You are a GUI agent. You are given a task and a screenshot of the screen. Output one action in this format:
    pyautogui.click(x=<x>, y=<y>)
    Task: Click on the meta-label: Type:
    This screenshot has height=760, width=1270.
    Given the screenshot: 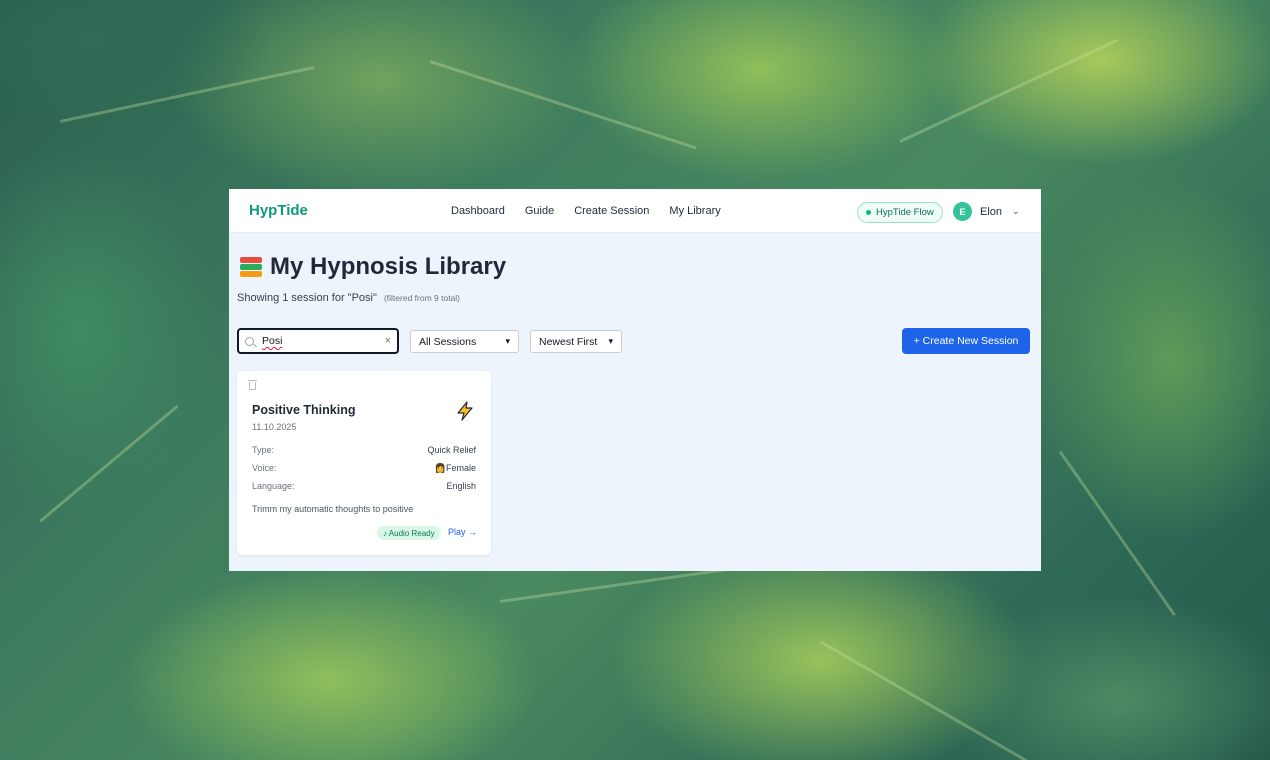 What is the action you would take?
    pyautogui.click(x=263, y=450)
    